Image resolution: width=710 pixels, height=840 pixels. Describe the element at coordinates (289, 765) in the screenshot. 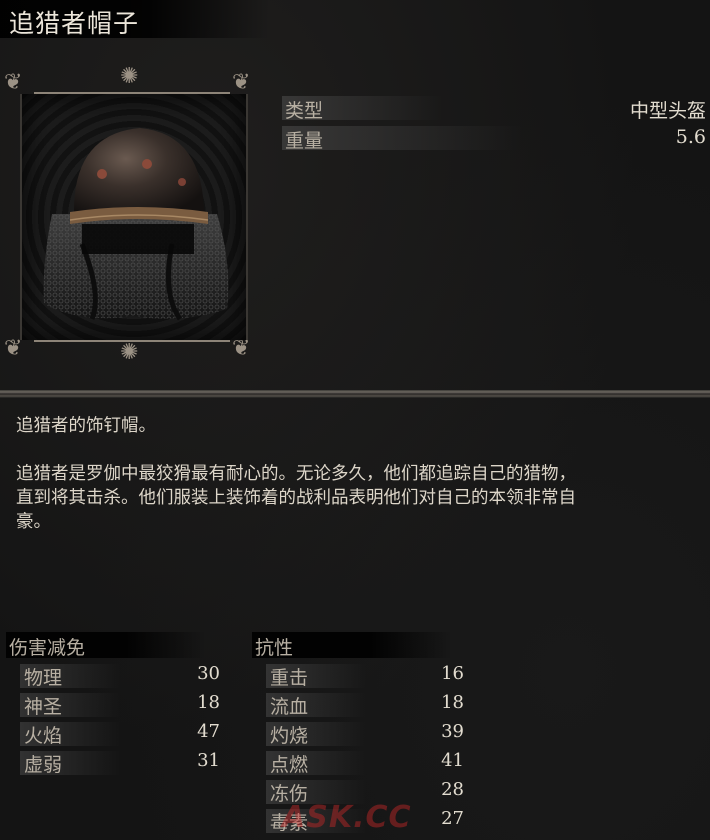

I see `resist-label: 点燃` at that location.